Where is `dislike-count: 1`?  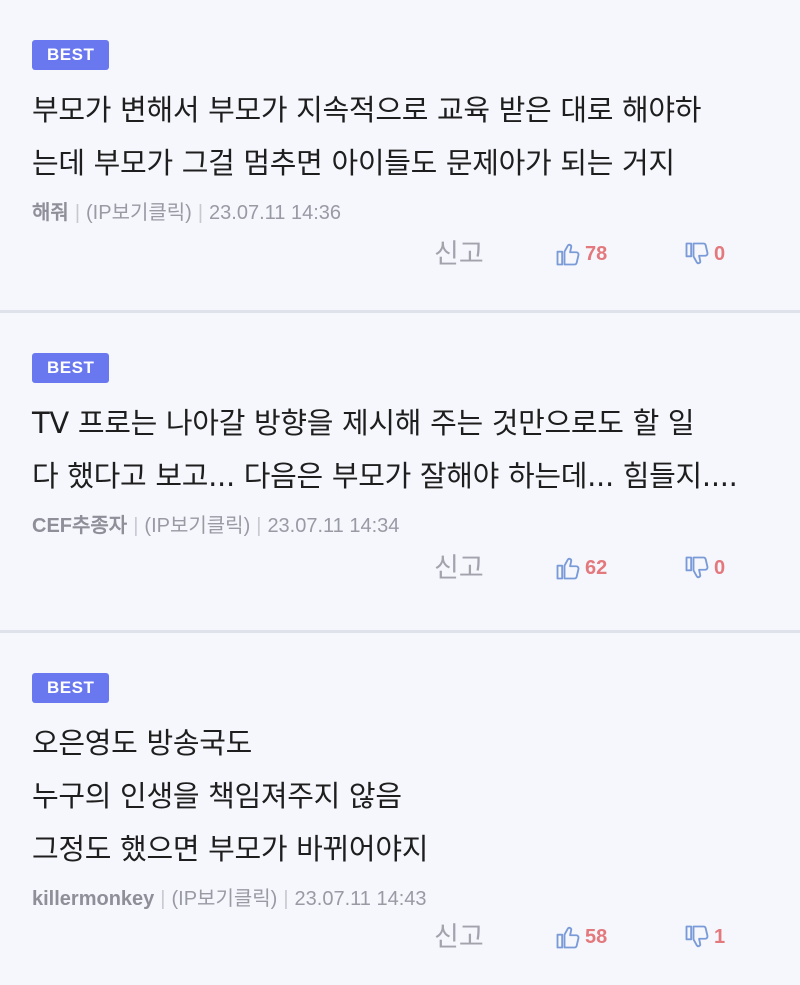
dislike-count: 1 is located at coordinates (720, 936).